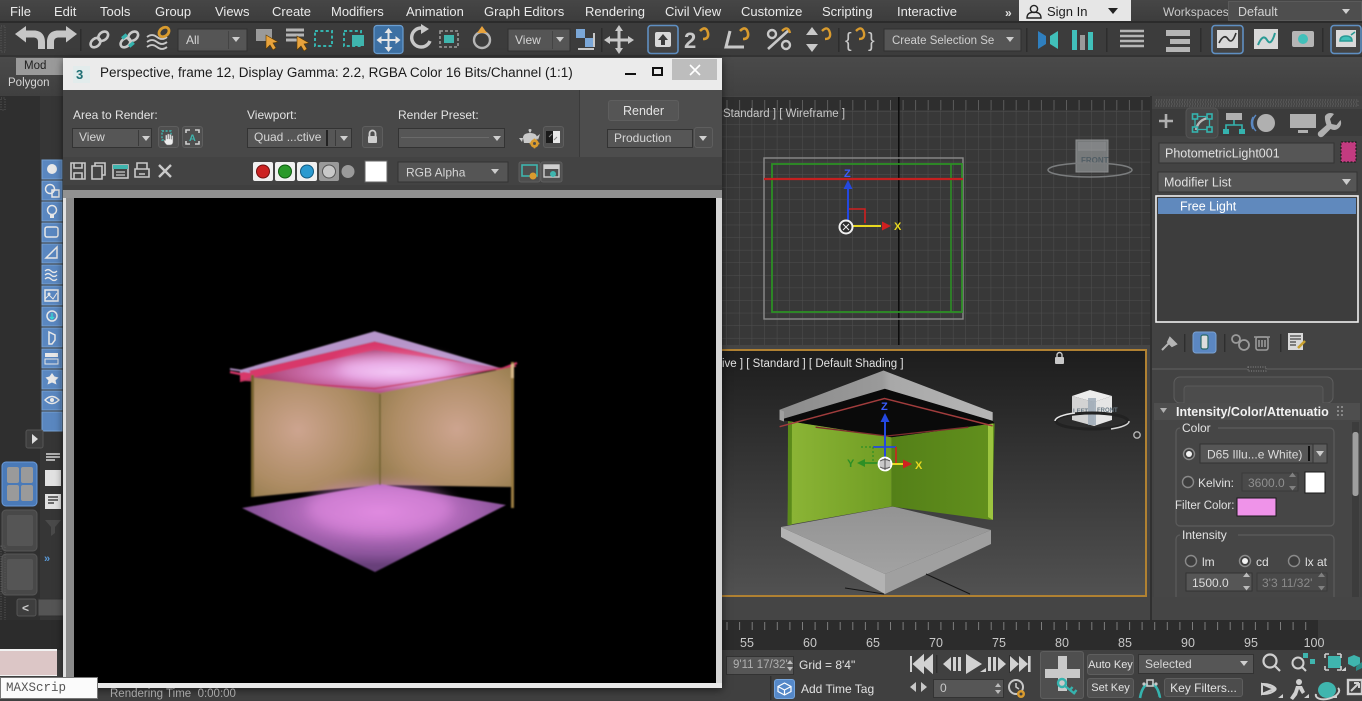  Describe the element at coordinates (1210, 583) in the screenshot. I see `svg-text: 1500.0` at that location.